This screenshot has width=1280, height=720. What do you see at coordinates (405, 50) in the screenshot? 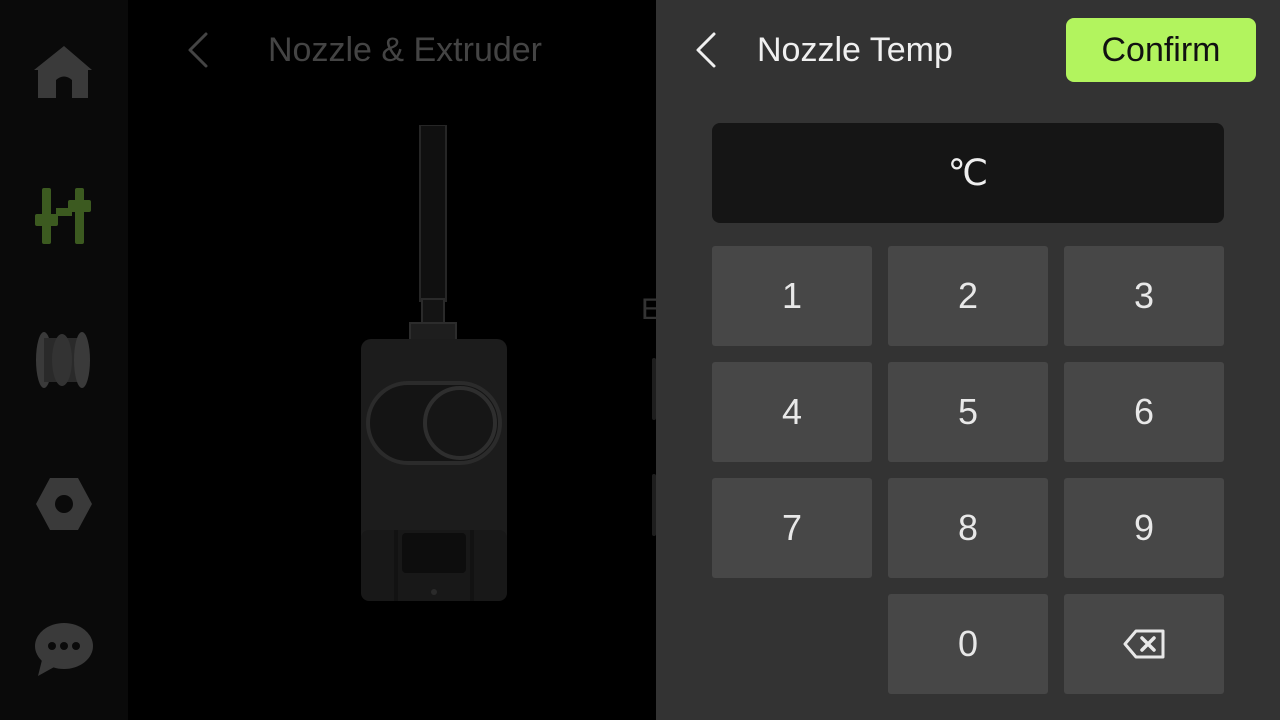
I see `page-title: Nozzle & Extruder` at bounding box center [405, 50].